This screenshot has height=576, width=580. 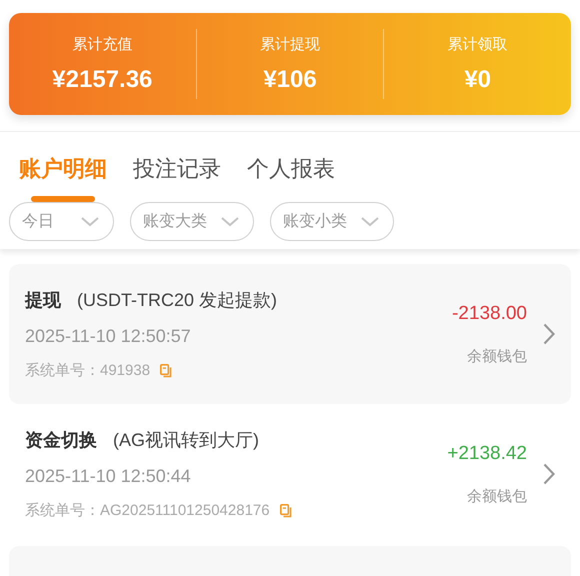 What do you see at coordinates (177, 300) in the screenshot?
I see `record-detail: (USDT-TRC20 发起提款)` at bounding box center [177, 300].